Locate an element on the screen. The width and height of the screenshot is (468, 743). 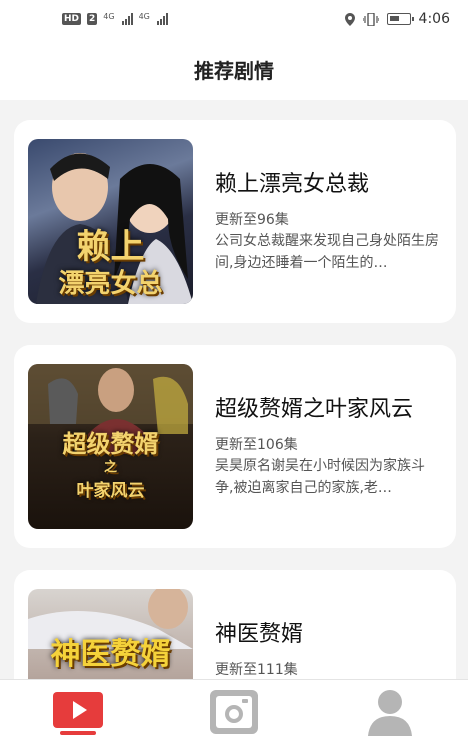
cover-title-line: 之 is located at coordinates (110, 467).